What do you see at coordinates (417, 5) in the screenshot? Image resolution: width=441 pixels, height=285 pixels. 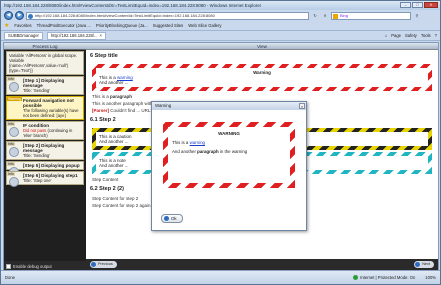 I see `maximize-button: □` at bounding box center [417, 5].